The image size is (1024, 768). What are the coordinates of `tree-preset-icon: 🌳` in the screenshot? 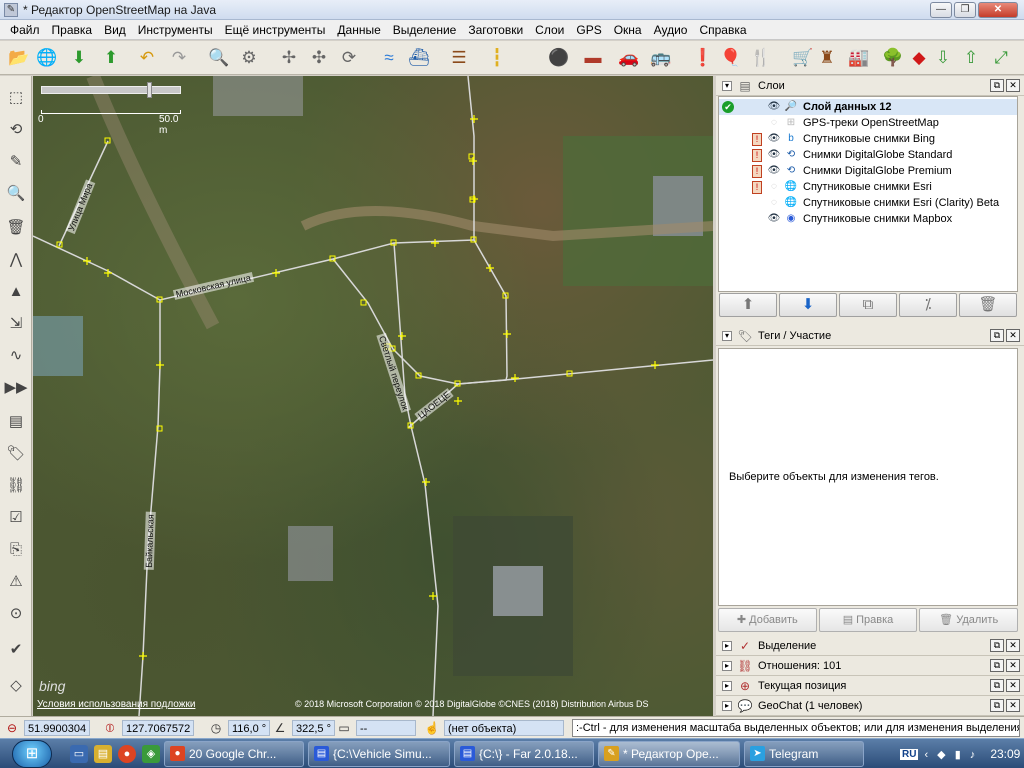 It's located at (893, 58).